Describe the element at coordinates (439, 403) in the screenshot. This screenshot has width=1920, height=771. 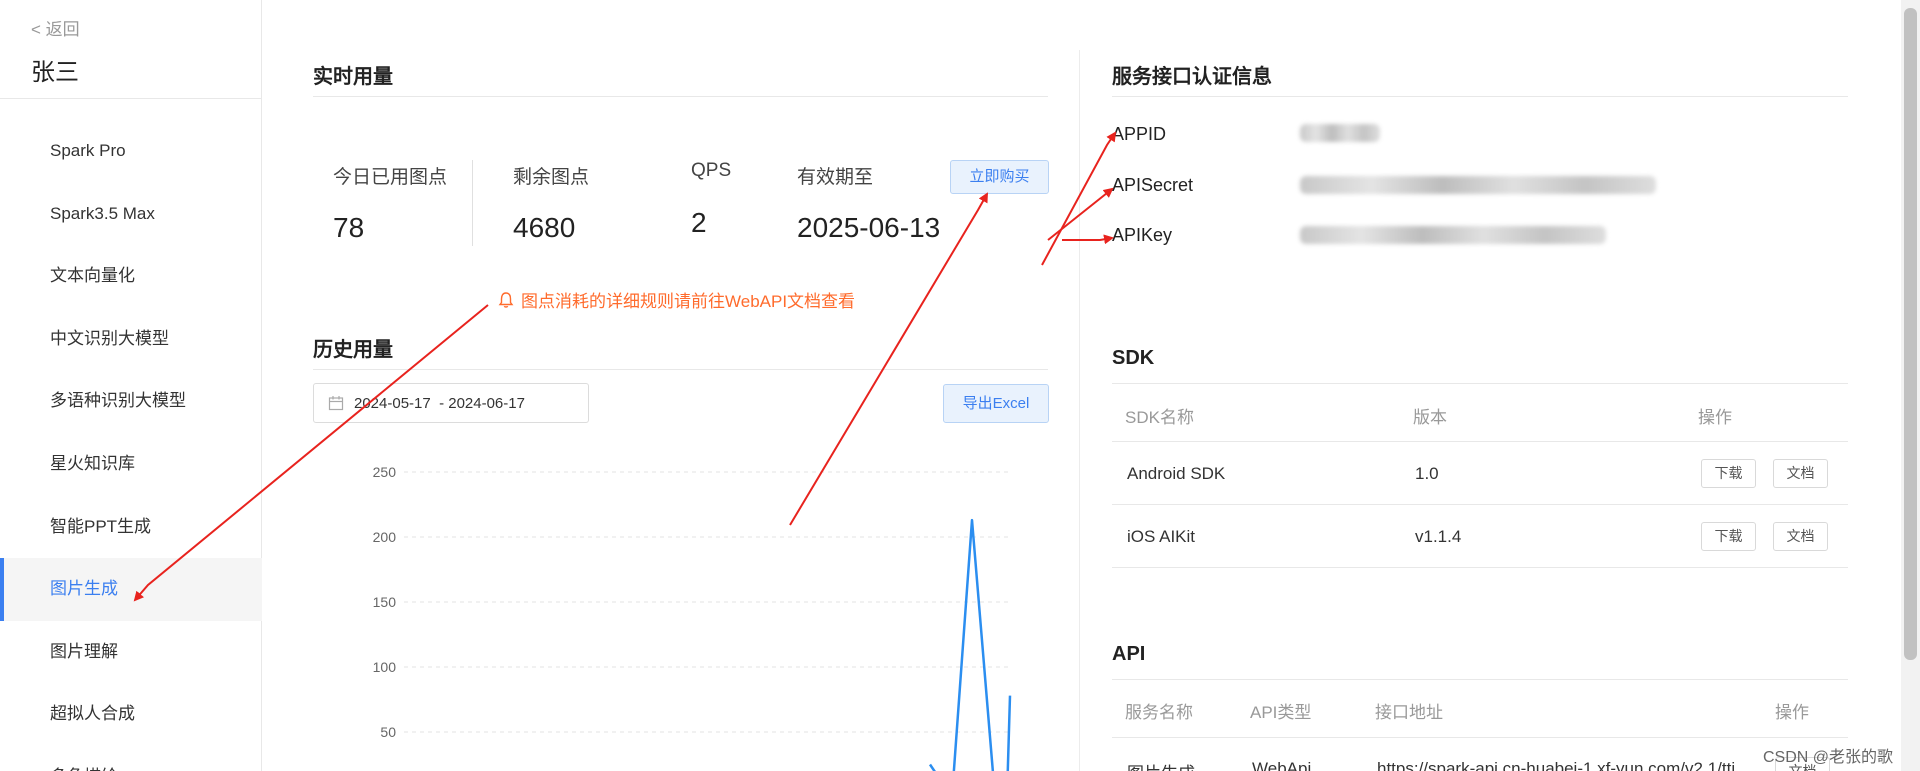
I see `date-range-value: 2024-05-17 - 2024-06-17` at that location.